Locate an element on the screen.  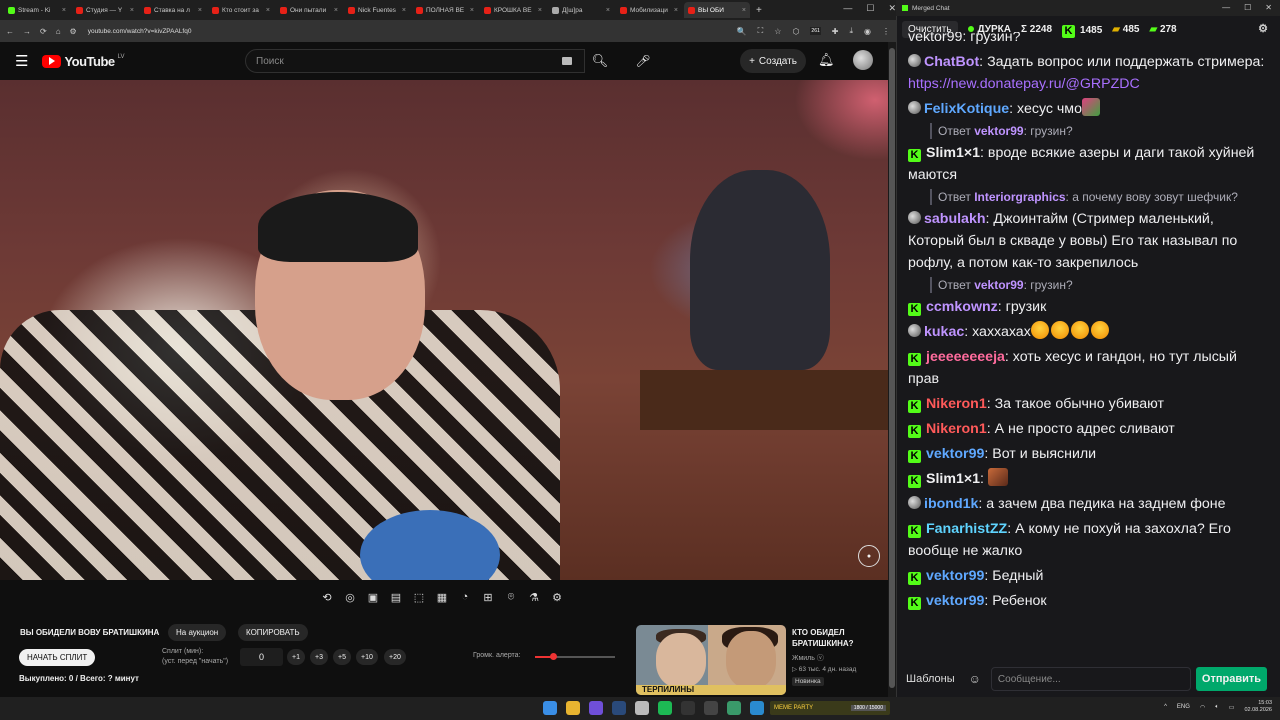
donate-link: https://new.donatepay.ru/@GRPZDC is located at coordinates (1024, 84).